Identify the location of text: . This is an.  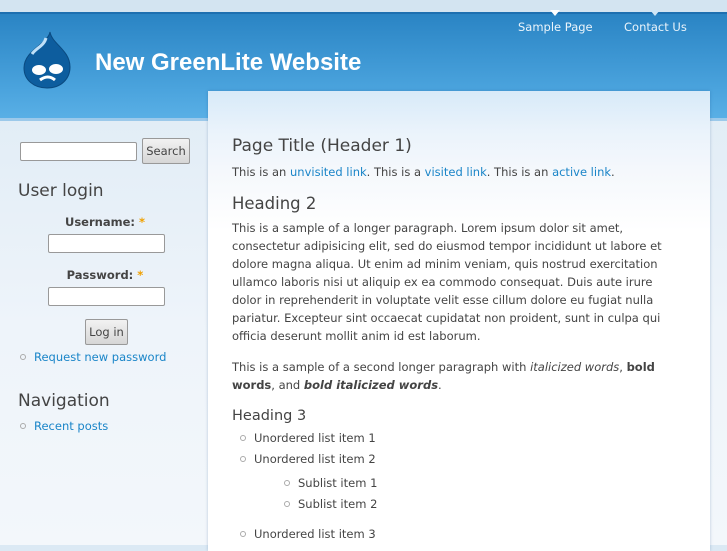
(519, 172).